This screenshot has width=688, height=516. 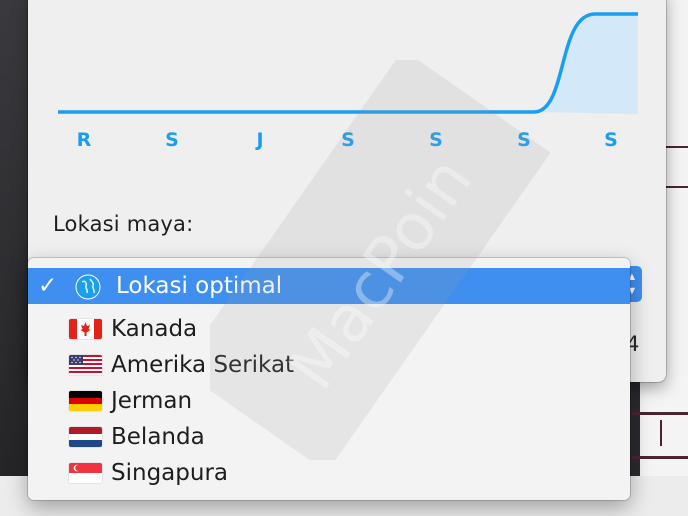 What do you see at coordinates (85, 365) in the screenshot?
I see `flag-usa-icon` at bounding box center [85, 365].